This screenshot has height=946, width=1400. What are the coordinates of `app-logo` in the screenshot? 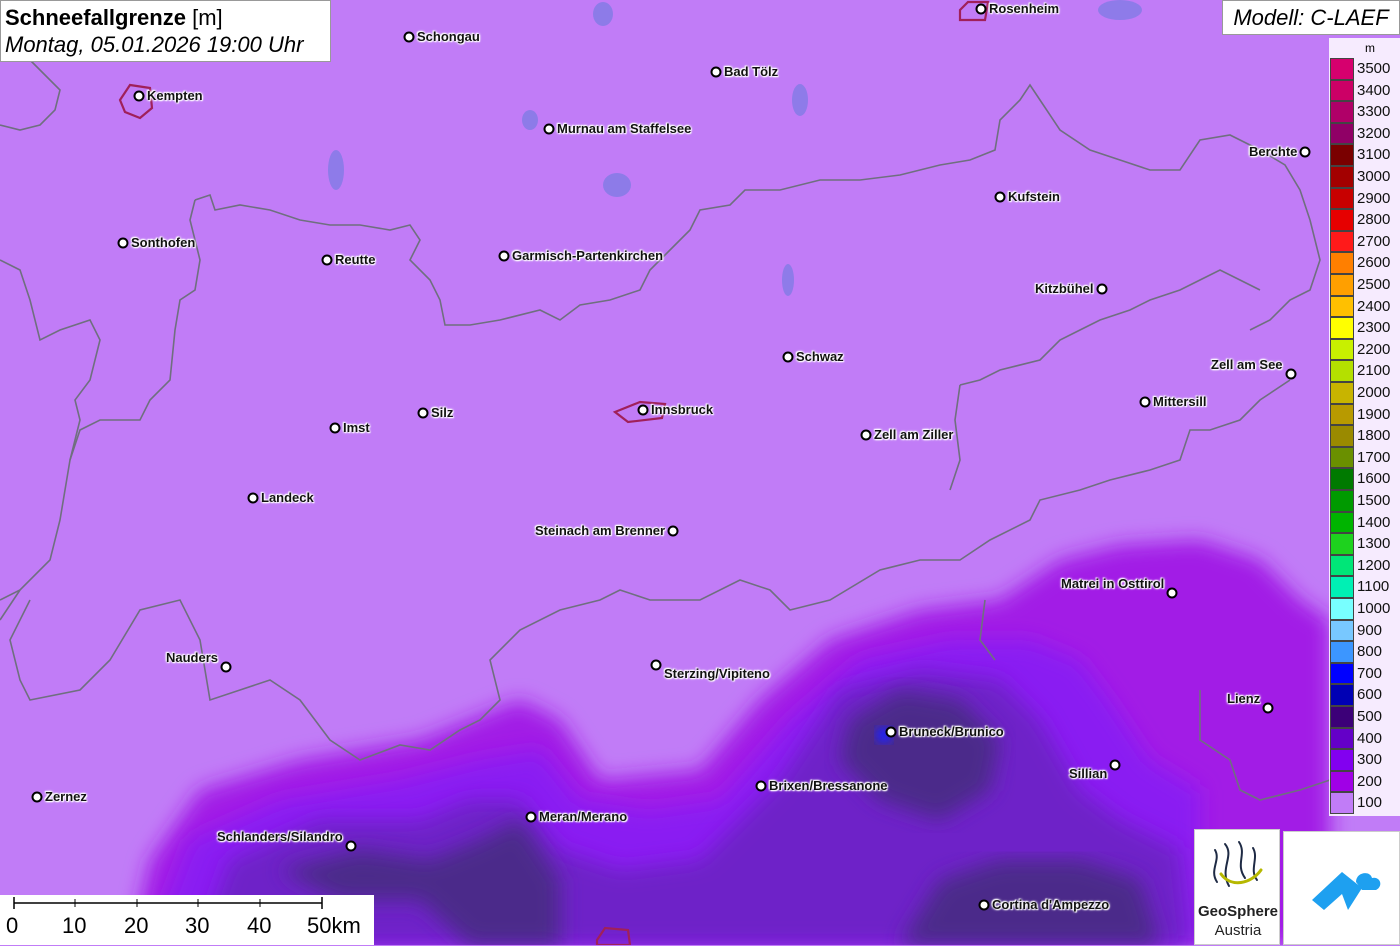 It's located at (1341, 888).